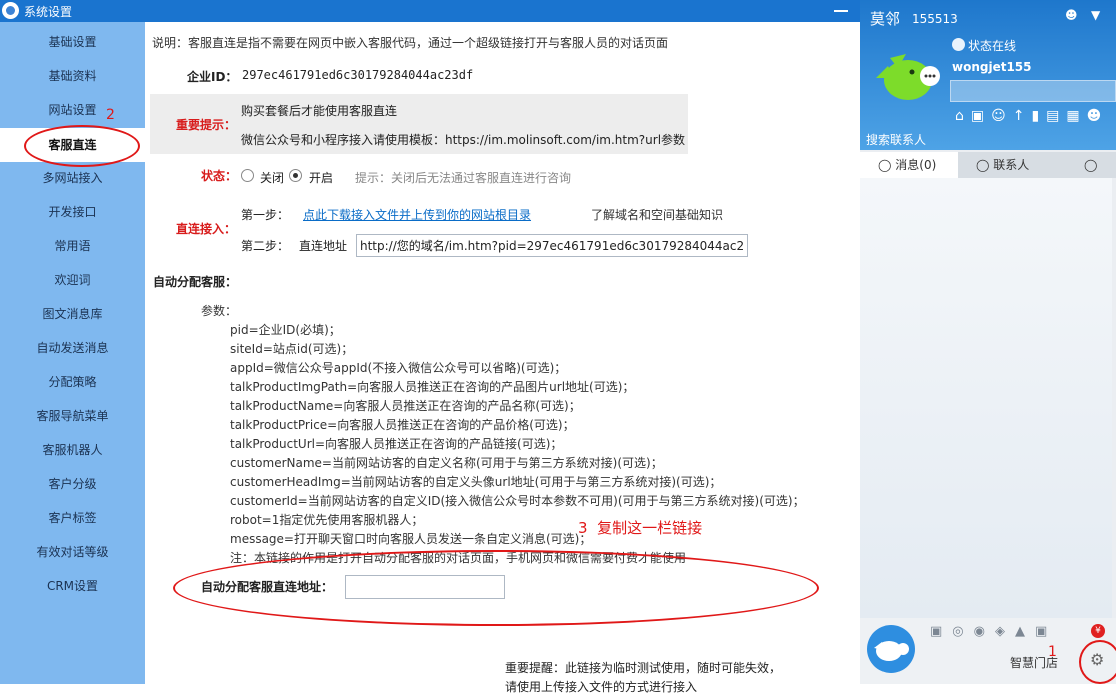 The image size is (1116, 695). I want to click on im-account: wongjet155, so click(992, 67).